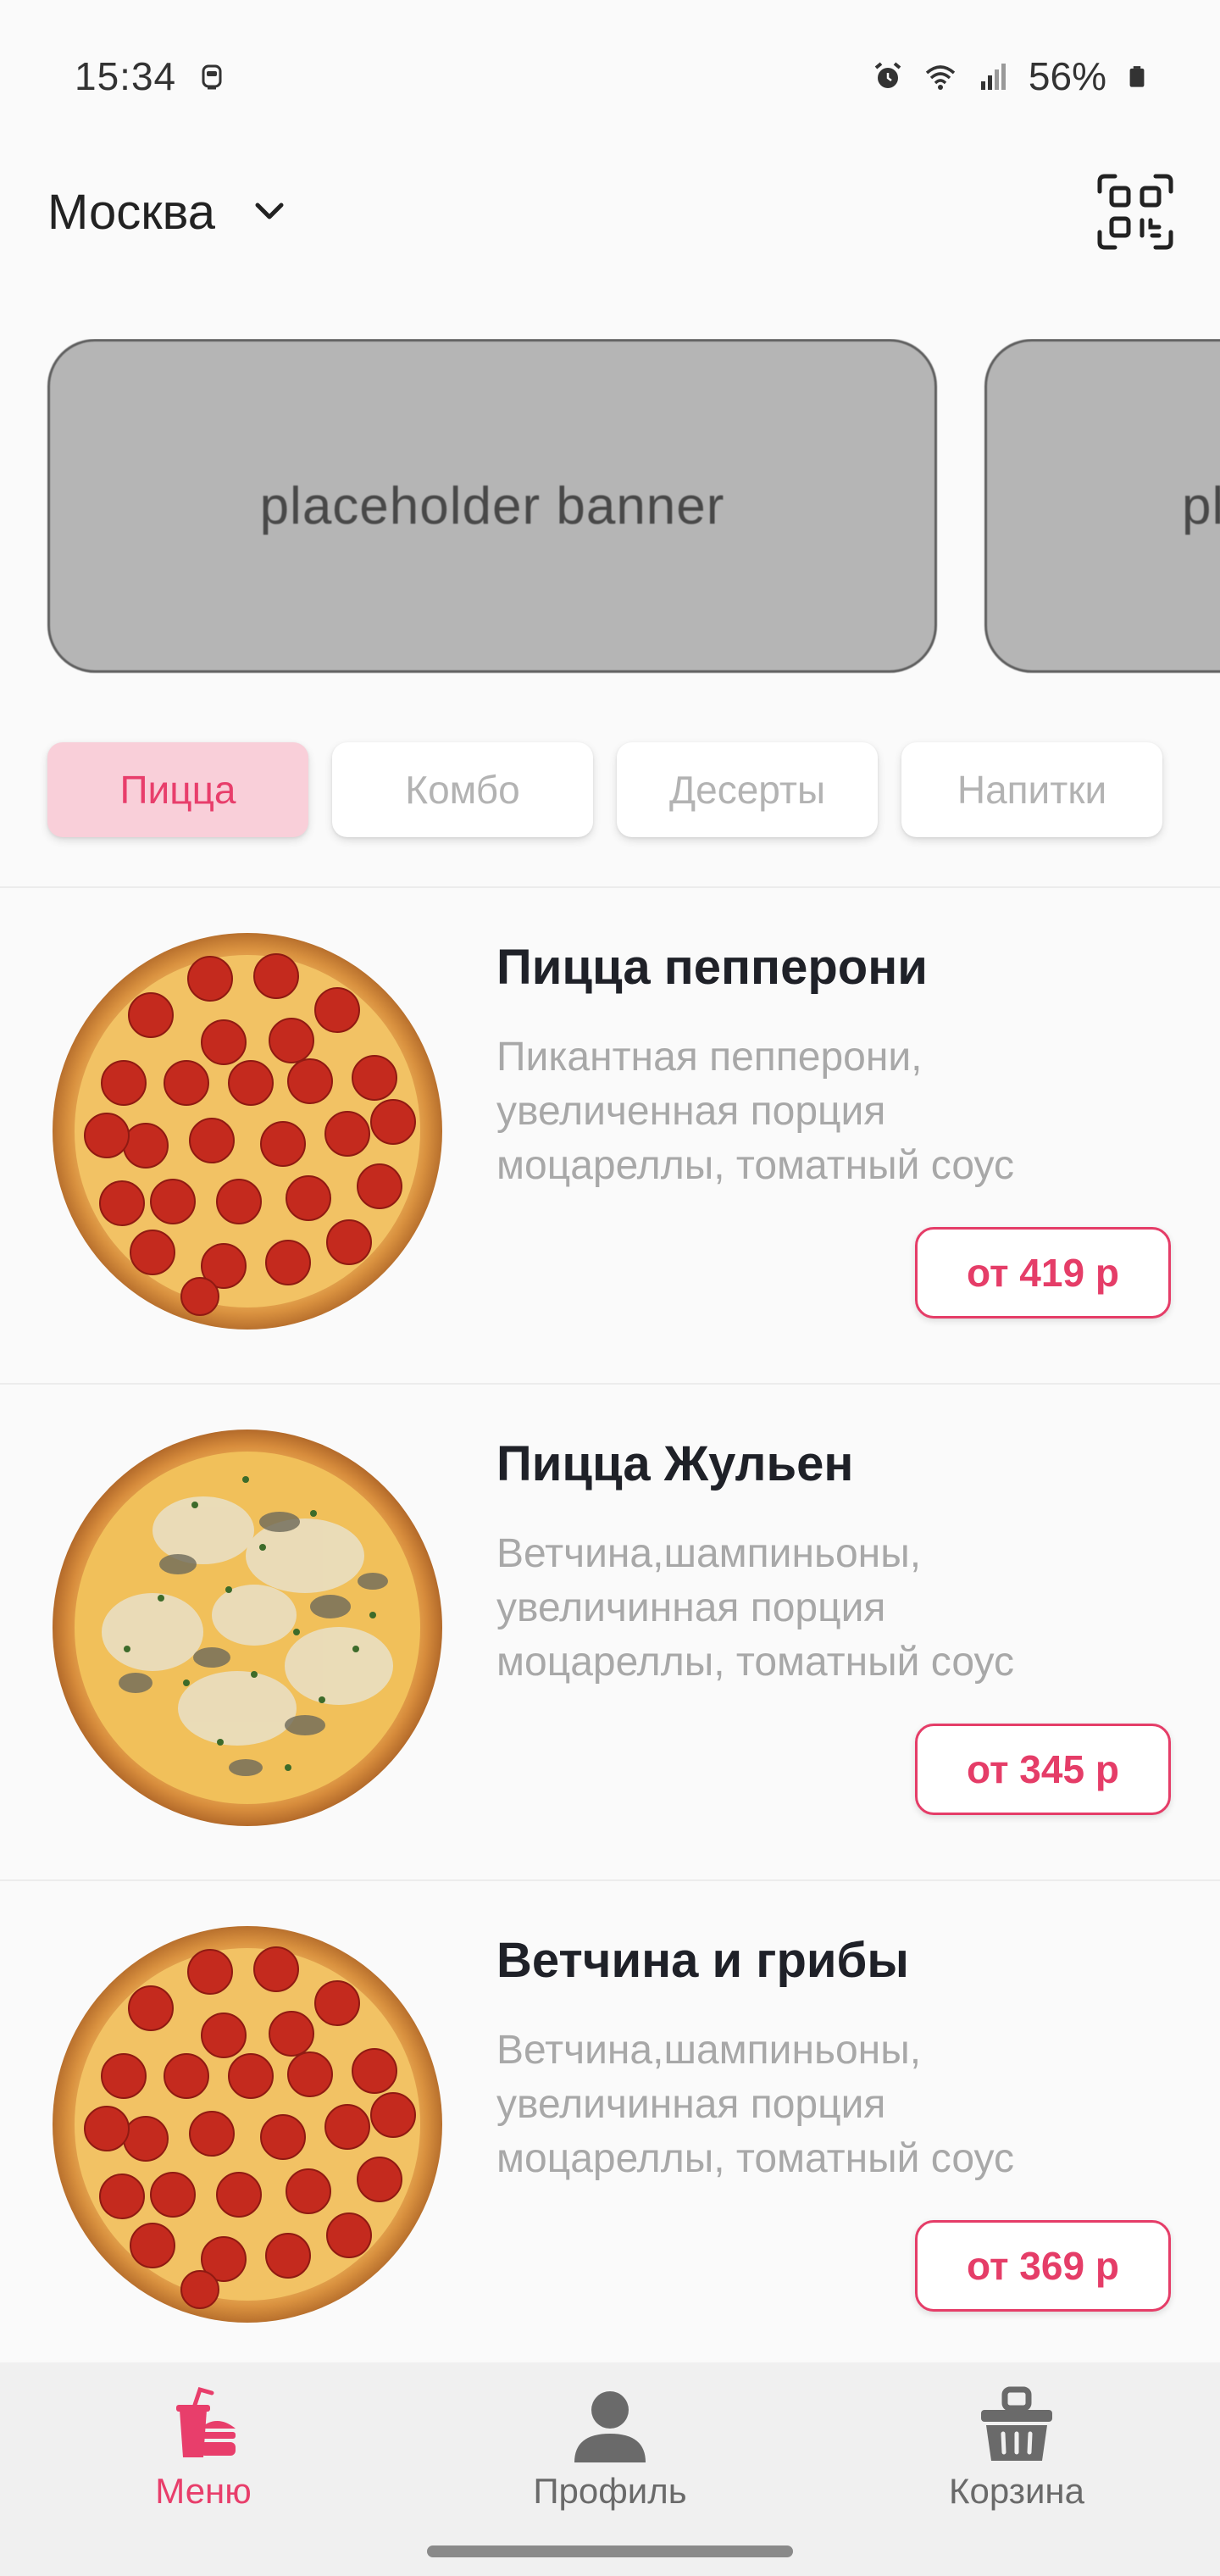 The width and height of the screenshot is (1220, 2576). Describe the element at coordinates (610, 76) in the screenshot. I see `status-bar: 15:34 56%` at that location.